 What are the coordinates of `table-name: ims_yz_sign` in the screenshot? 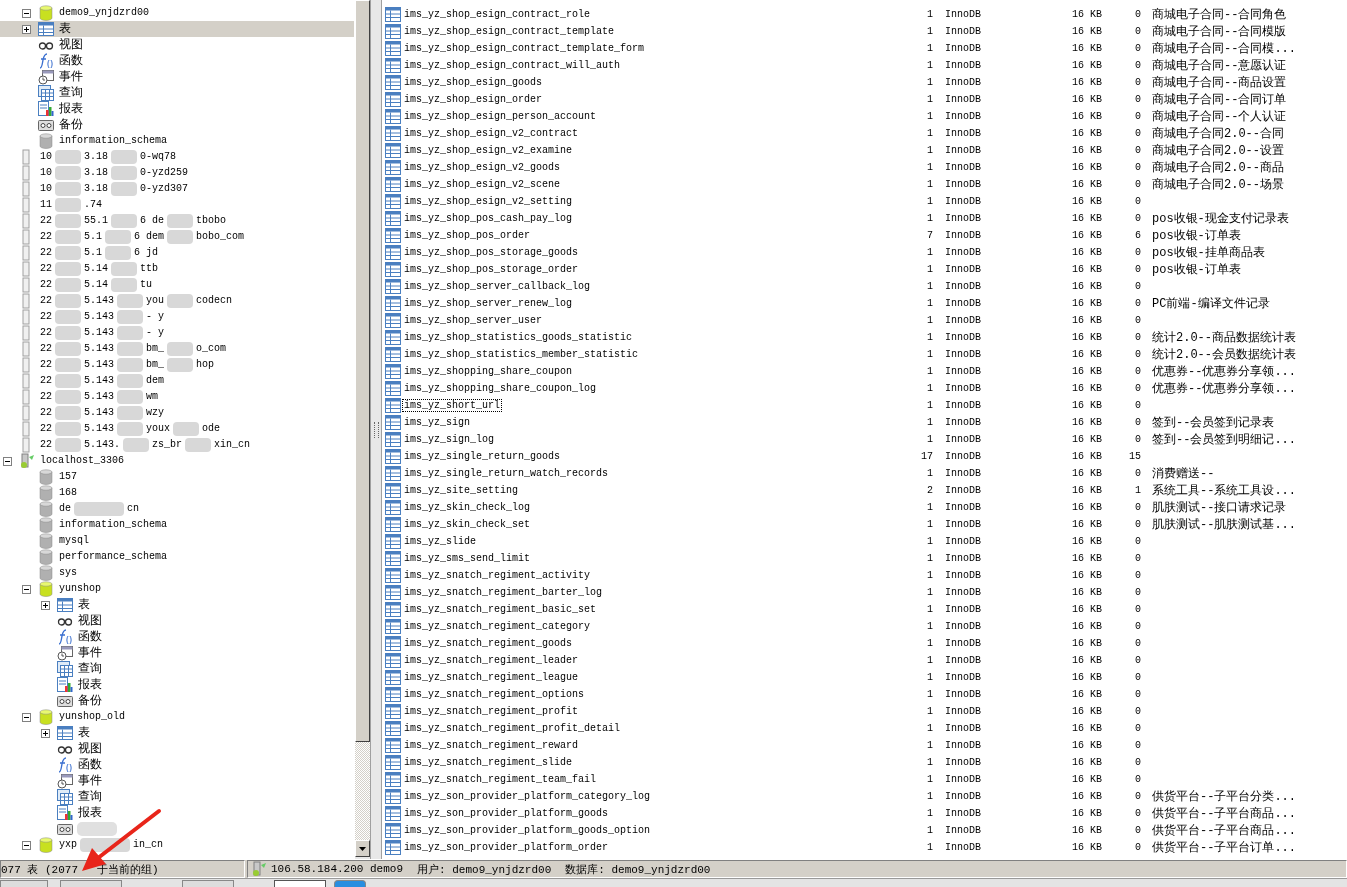 It's located at (437, 422).